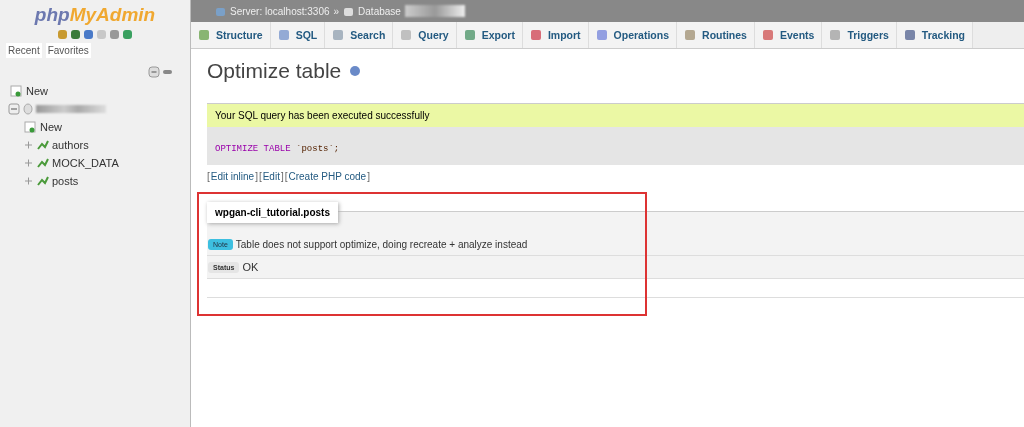  I want to click on result-text: OK, so click(250, 267).